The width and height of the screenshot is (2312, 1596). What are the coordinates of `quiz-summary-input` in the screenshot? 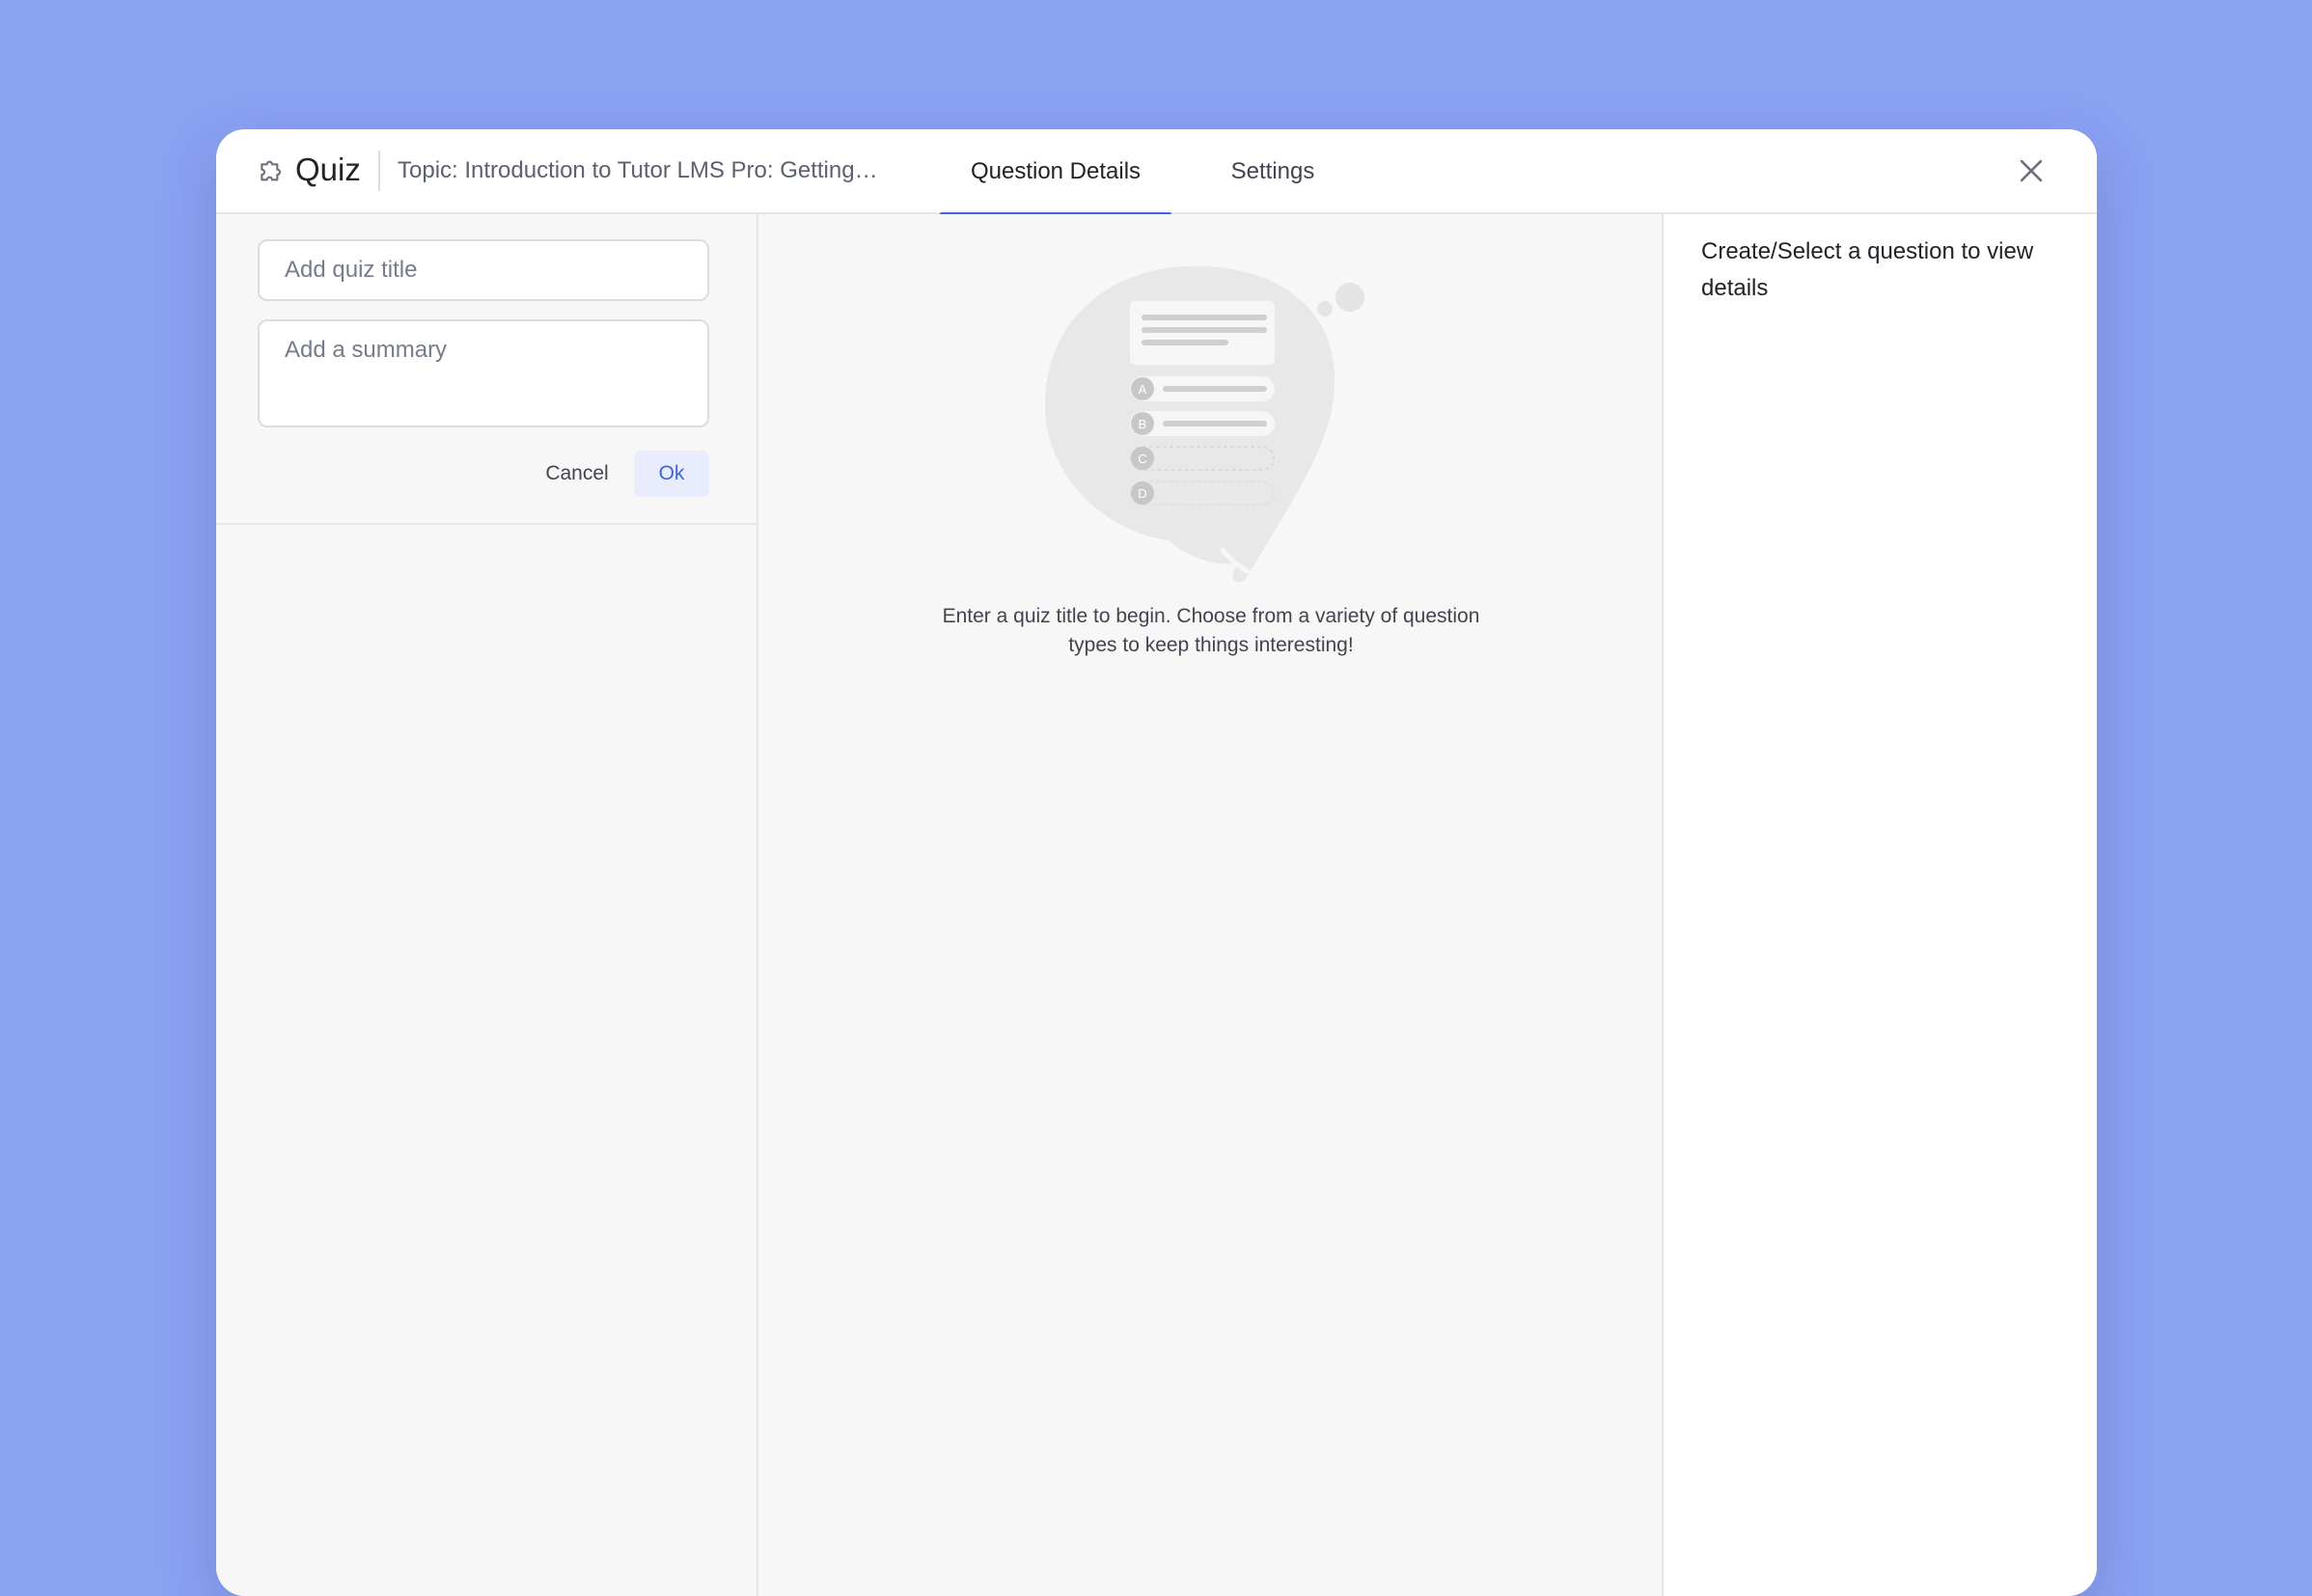 It's located at (483, 373).